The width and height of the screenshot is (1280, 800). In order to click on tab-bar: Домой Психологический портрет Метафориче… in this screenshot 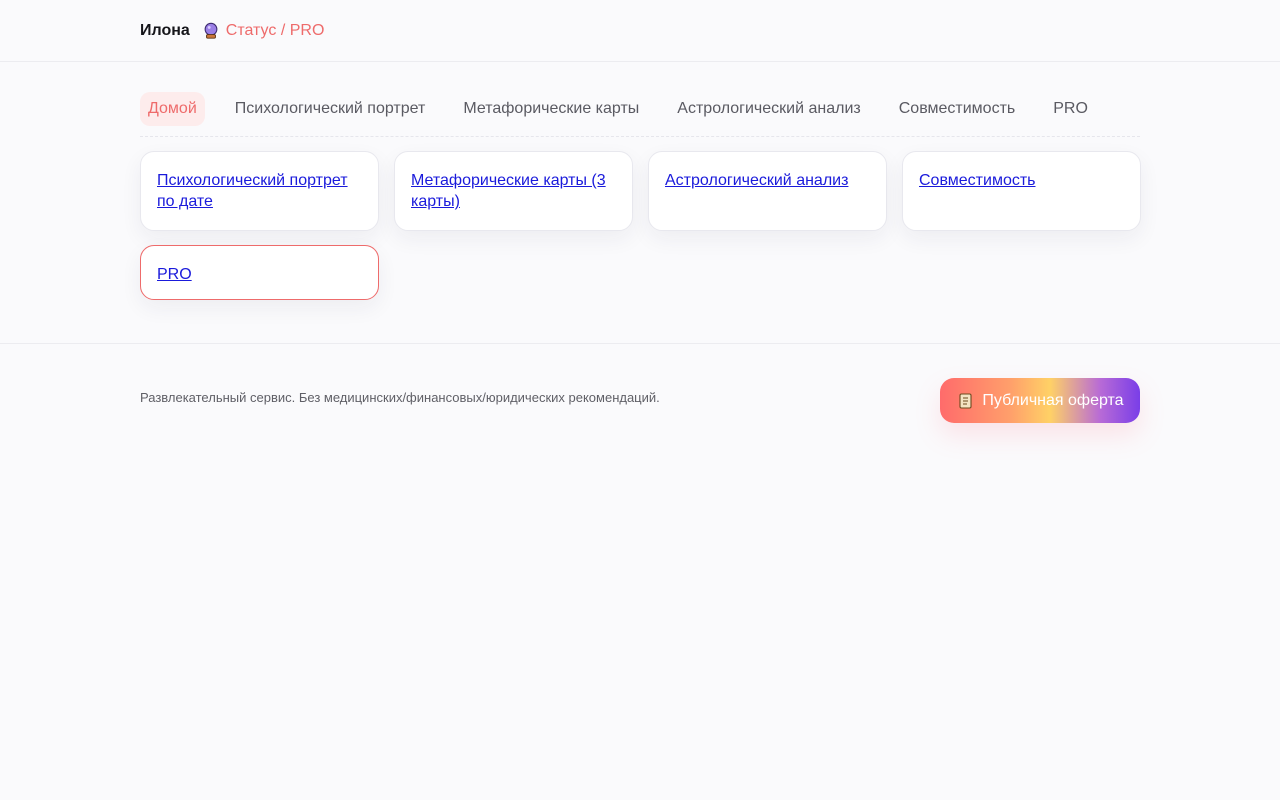, I will do `click(640, 114)`.